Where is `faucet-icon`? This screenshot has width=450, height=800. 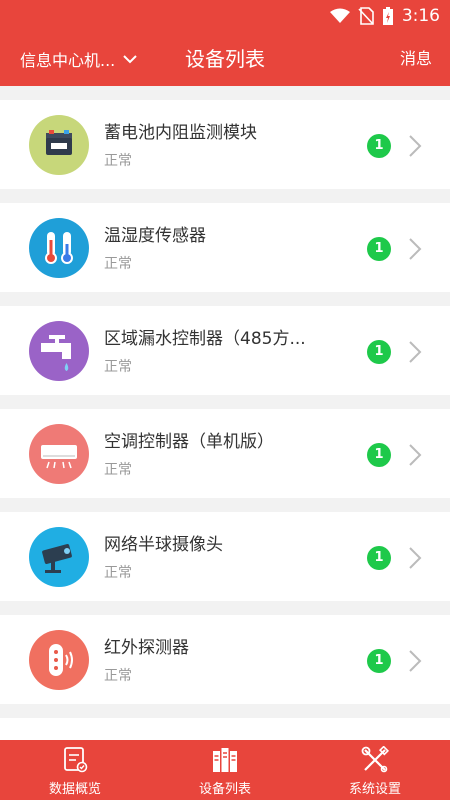 faucet-icon is located at coordinates (59, 351).